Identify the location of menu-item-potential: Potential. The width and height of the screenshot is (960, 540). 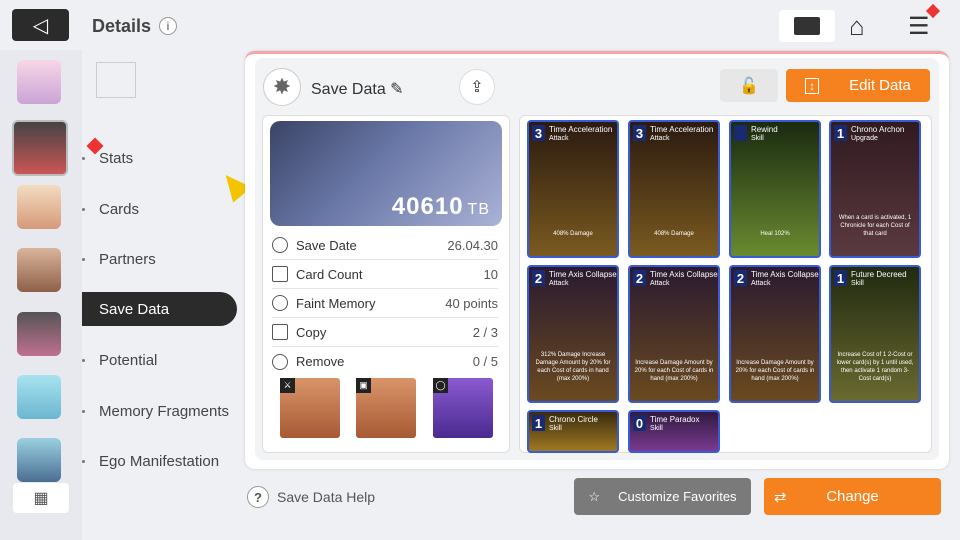
(159, 360).